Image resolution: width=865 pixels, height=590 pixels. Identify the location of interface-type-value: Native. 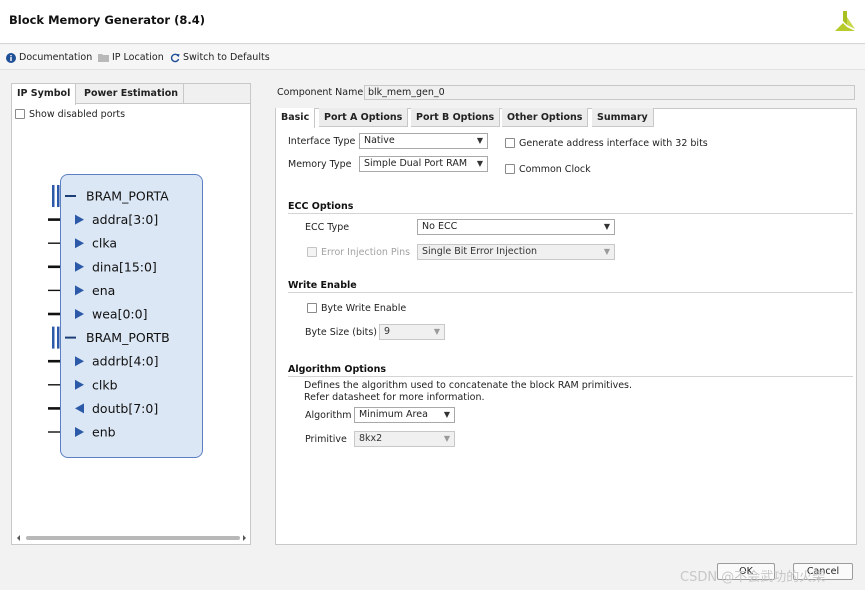
(379, 140).